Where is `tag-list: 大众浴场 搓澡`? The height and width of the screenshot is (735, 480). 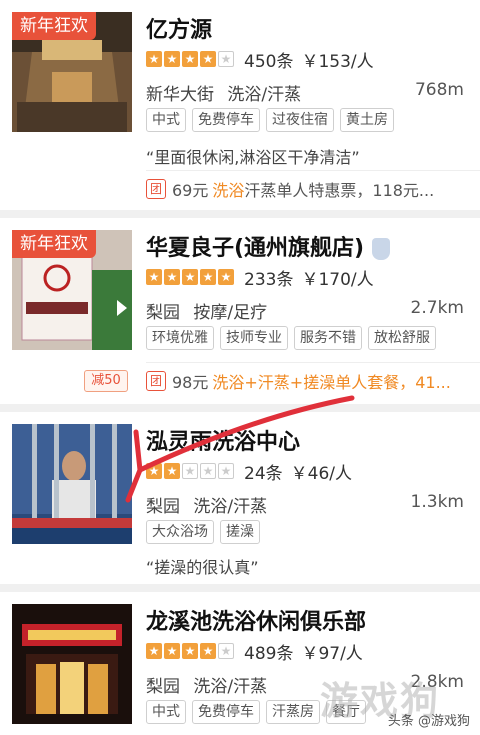
tag-list: 大众浴场 搓澡 is located at coordinates (206, 532).